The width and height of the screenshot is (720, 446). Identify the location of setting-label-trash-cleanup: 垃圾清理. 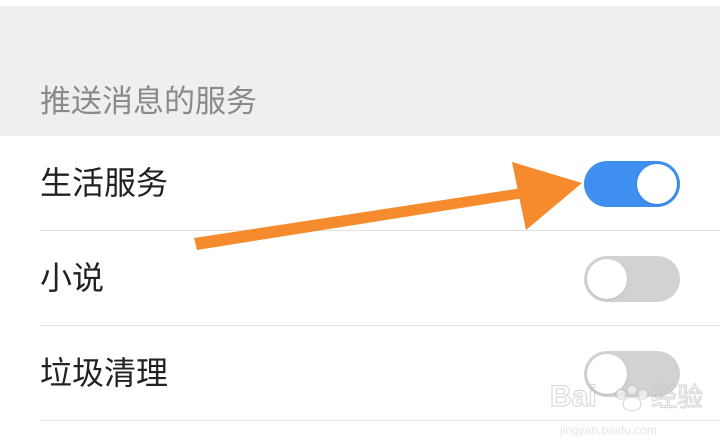
(104, 373).